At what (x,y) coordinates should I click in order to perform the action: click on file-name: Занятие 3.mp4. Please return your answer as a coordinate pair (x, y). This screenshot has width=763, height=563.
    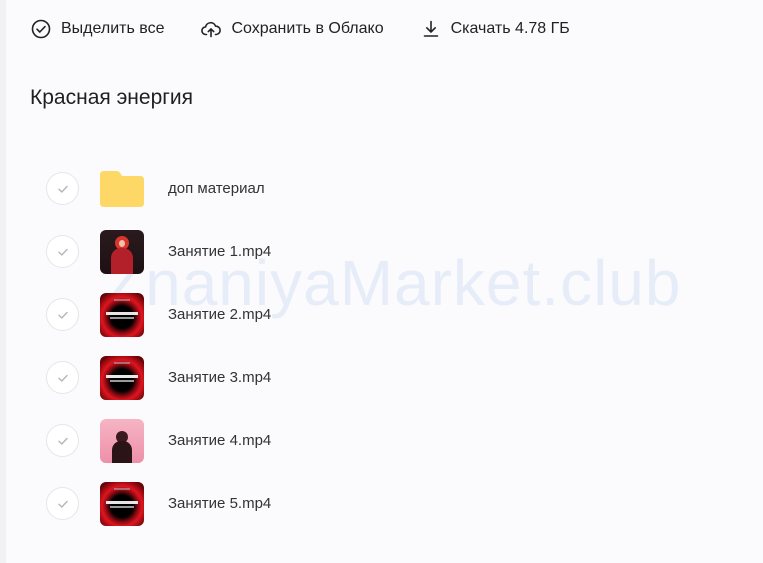
    Looking at the image, I should click on (219, 377).